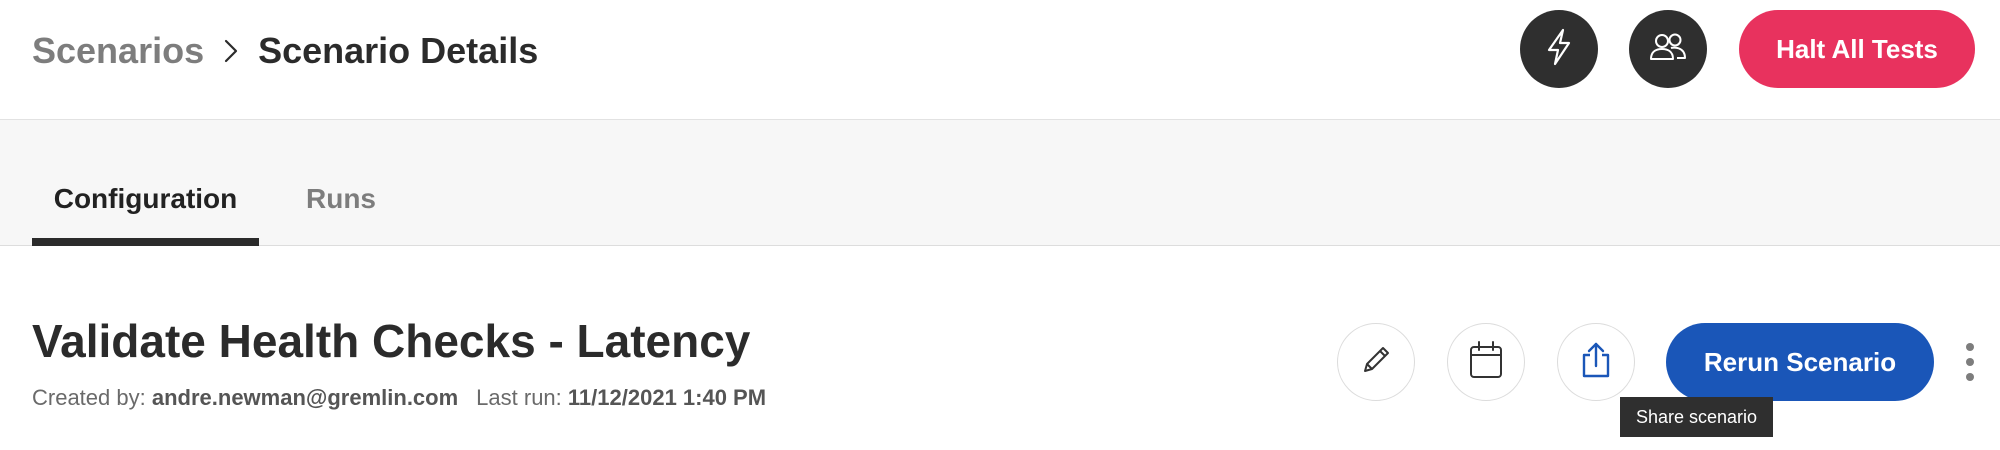 Image resolution: width=2000 pixels, height=450 pixels. What do you see at coordinates (667, 397) in the screenshot?
I see `last-run-value: 11/12/2021 1:40 PM` at bounding box center [667, 397].